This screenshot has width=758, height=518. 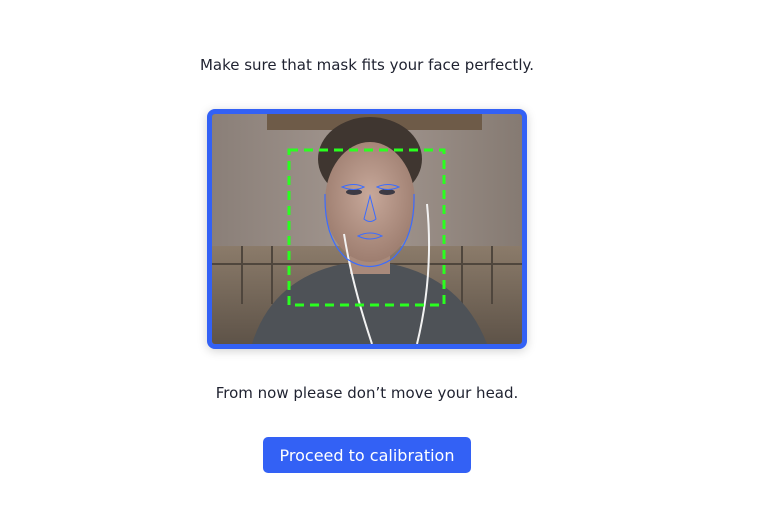 I want to click on proceed-to-calibration-button: Proceed to calibration, so click(x=367, y=455).